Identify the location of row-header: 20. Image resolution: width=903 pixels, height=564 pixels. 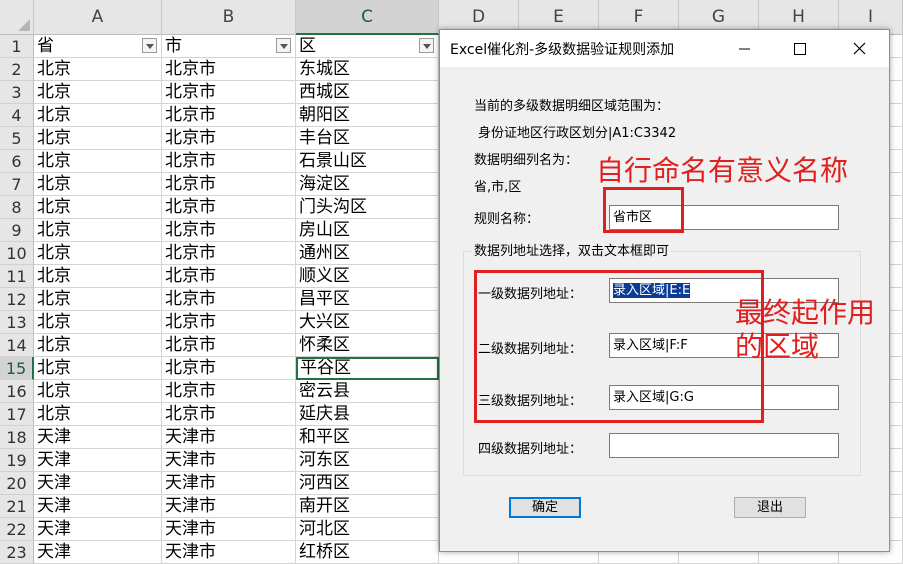
(17, 483).